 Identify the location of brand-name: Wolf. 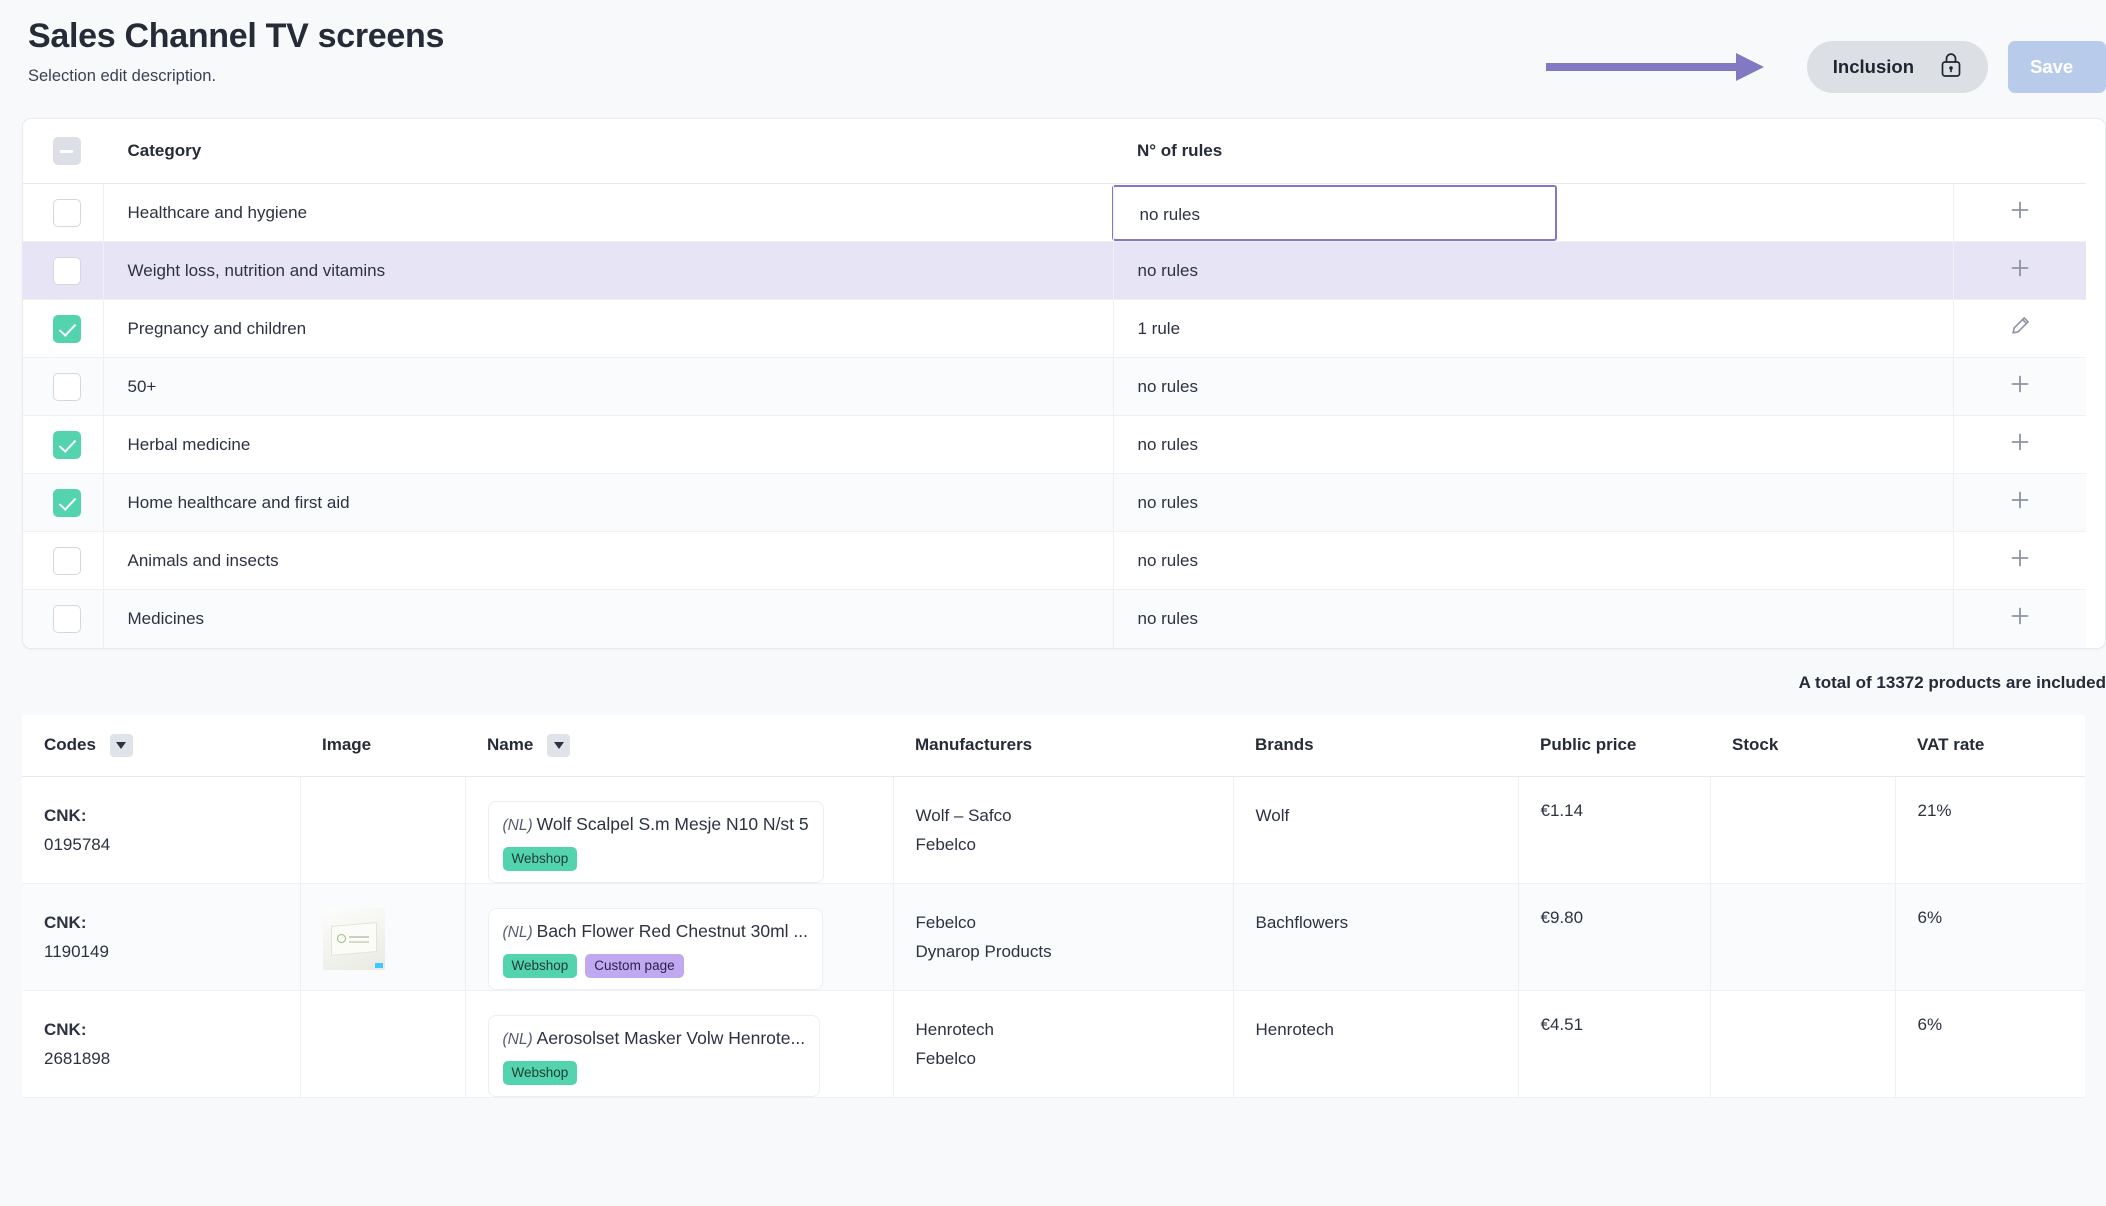
(1272, 815).